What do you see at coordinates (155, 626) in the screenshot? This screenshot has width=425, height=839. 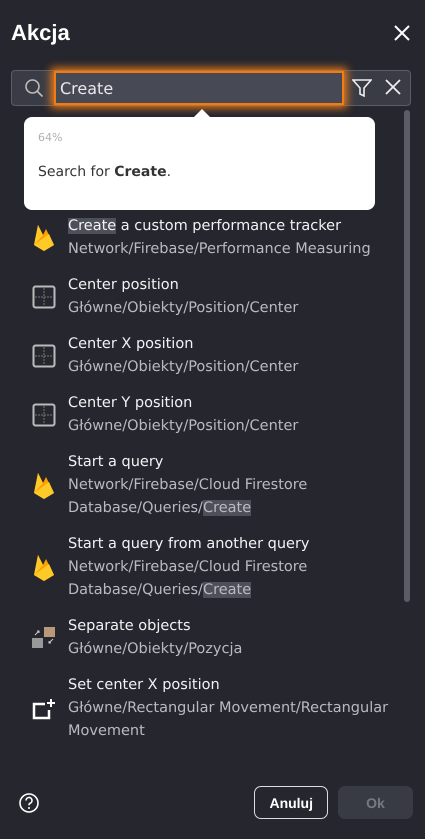 I see `result-title: Separate objects` at bounding box center [155, 626].